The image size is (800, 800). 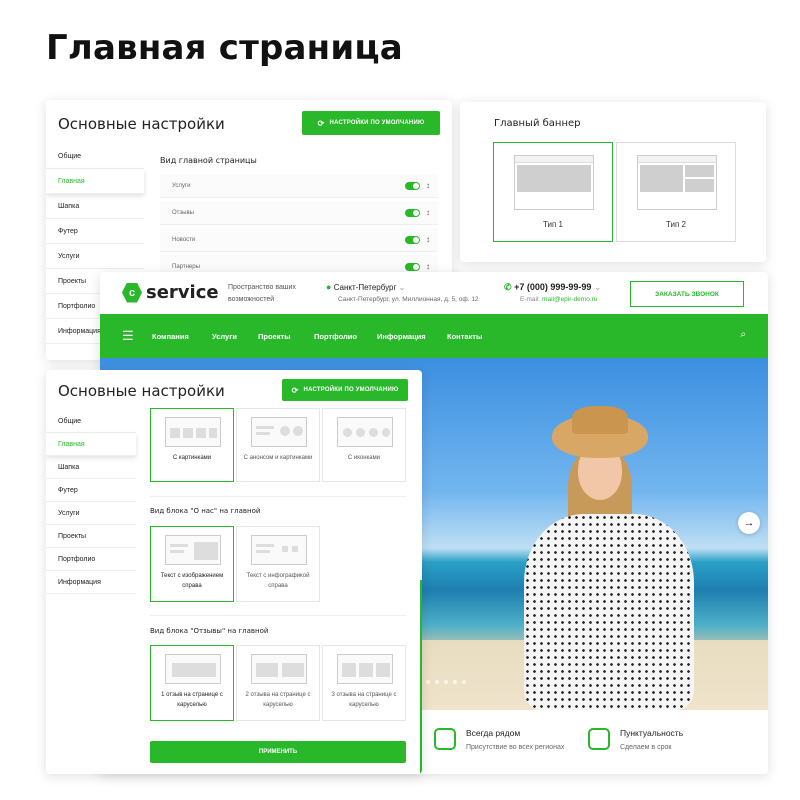 What do you see at coordinates (530, 299) in the screenshot?
I see `email-label: E-mail:` at bounding box center [530, 299].